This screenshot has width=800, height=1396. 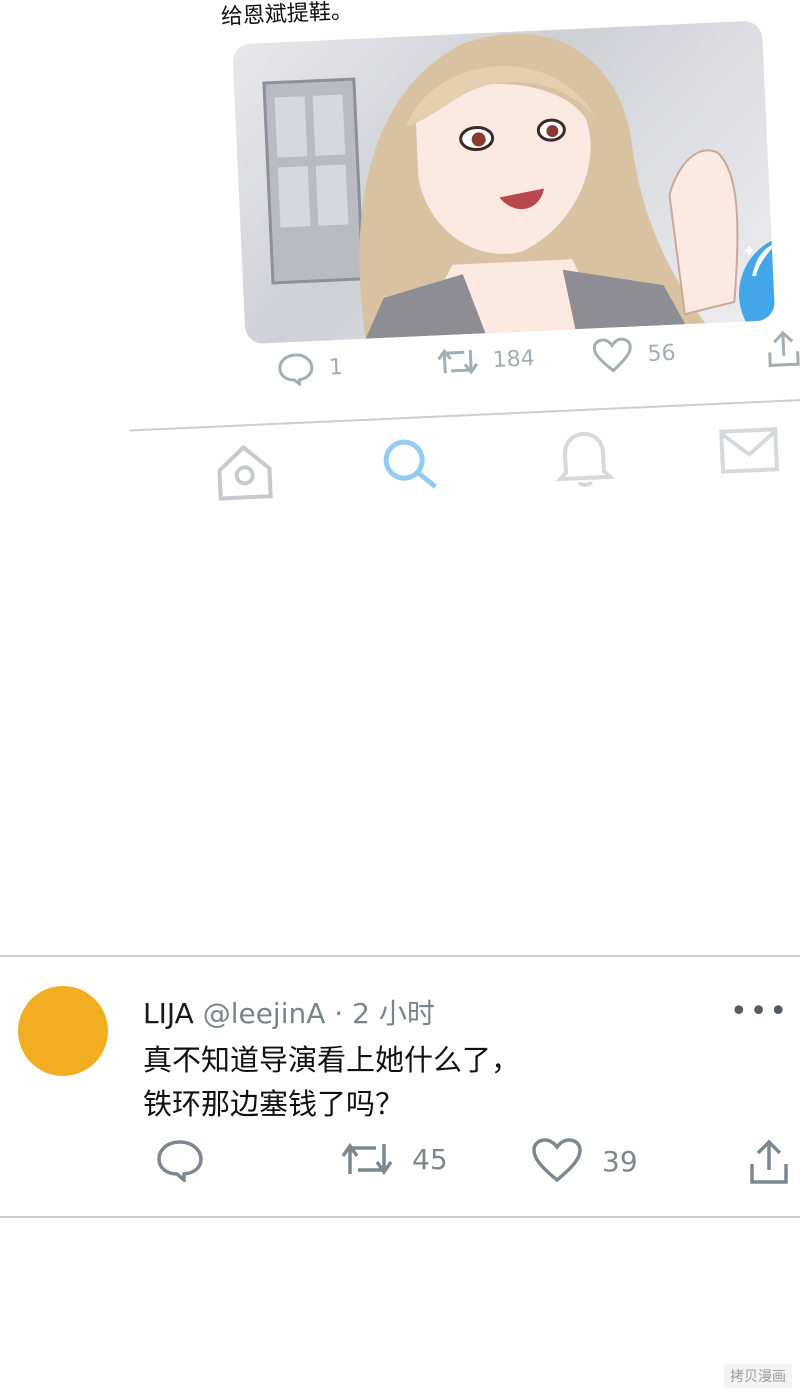 I want to click on user-handle: @leejinA, so click(x=264, y=1013).